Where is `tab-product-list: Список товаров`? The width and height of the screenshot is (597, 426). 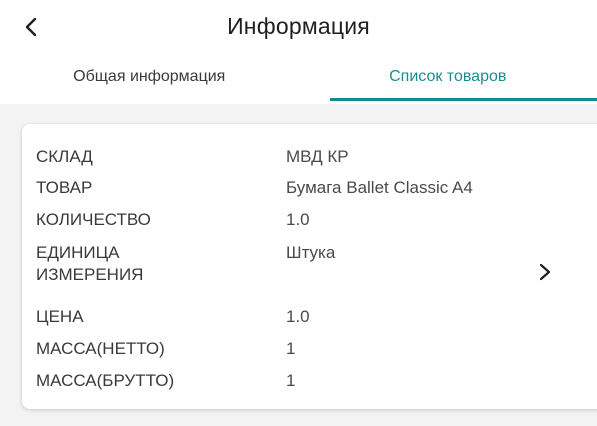 tab-product-list: Список товаров is located at coordinates (448, 77).